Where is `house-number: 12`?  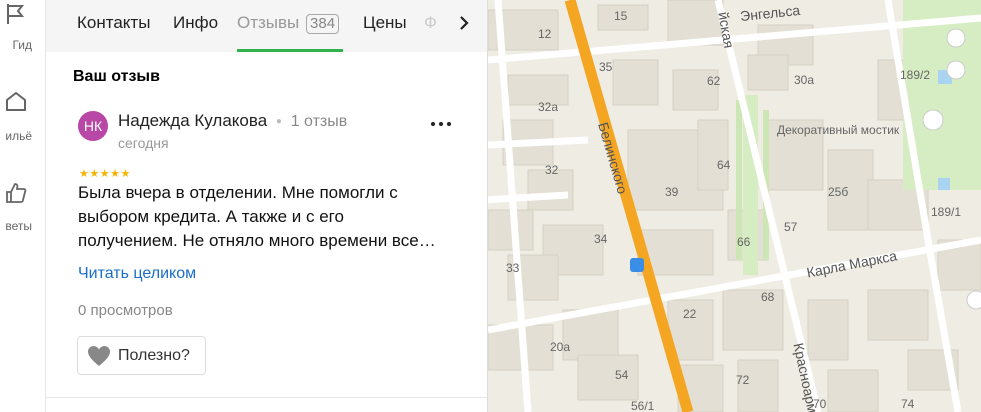
house-number: 12 is located at coordinates (545, 34).